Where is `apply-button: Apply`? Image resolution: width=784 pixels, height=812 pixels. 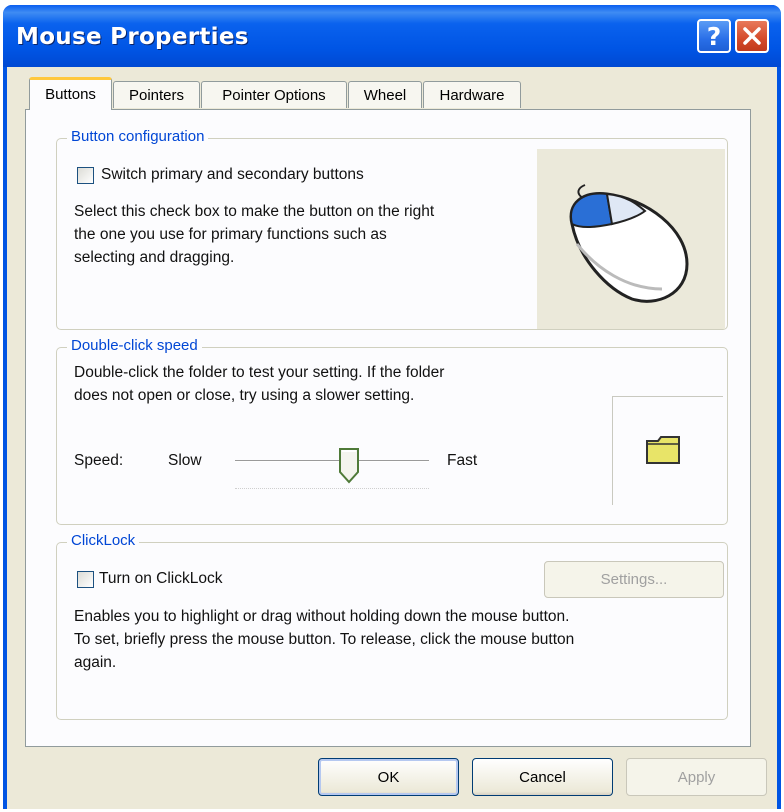 apply-button: Apply is located at coordinates (696, 777).